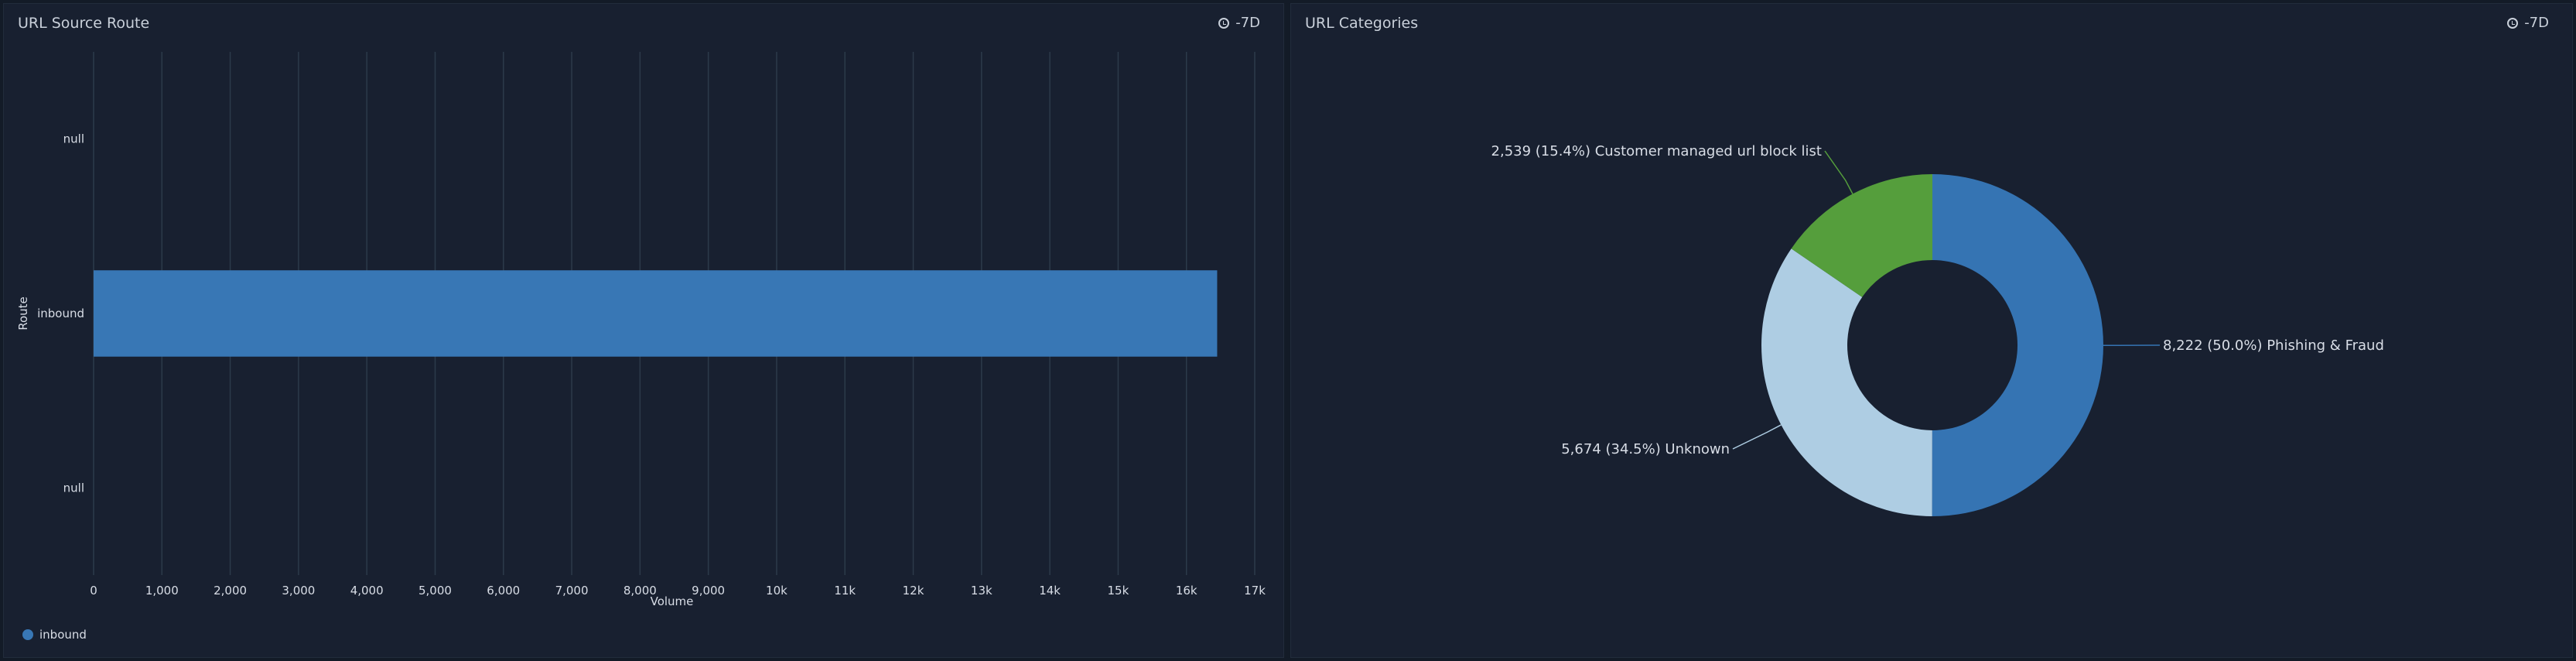 This screenshot has height=661, width=2576. I want to click on chart-legend: inbound, so click(54, 635).